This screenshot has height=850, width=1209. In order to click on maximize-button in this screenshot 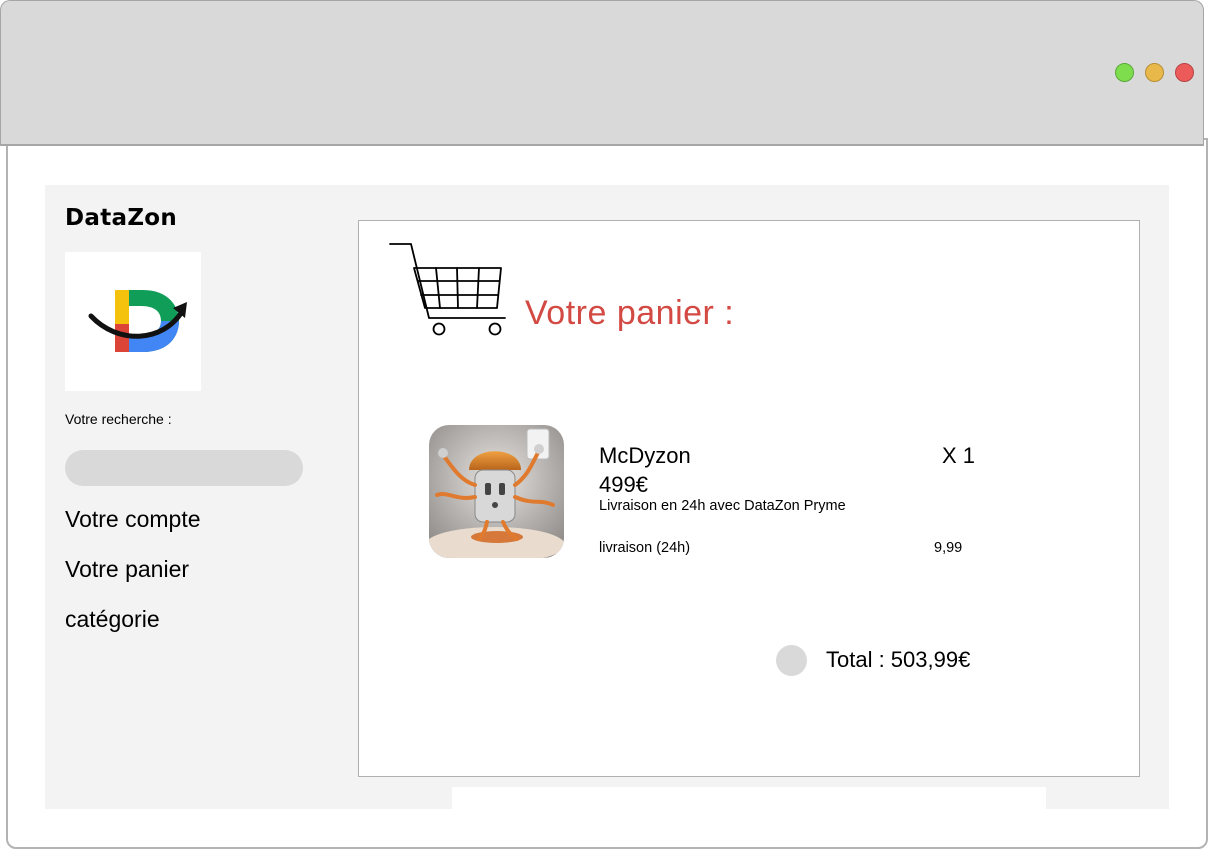, I will do `click(1124, 72)`.